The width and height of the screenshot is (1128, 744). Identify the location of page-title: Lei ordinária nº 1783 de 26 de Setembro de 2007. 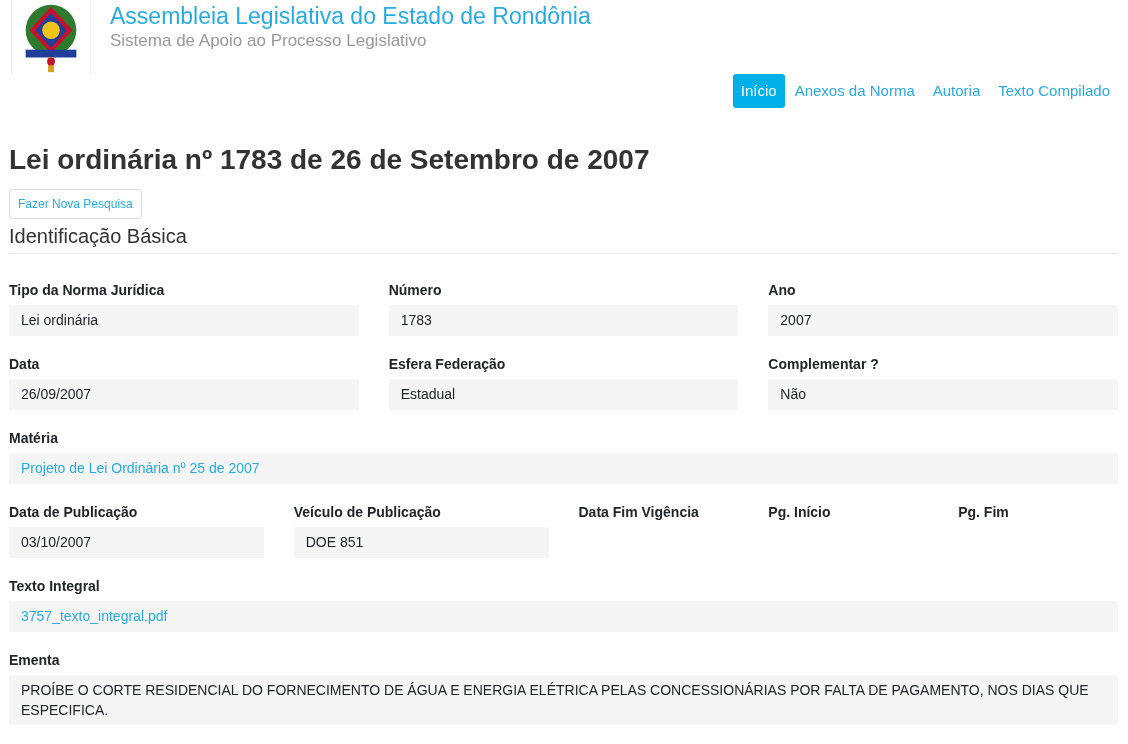
(330, 160).